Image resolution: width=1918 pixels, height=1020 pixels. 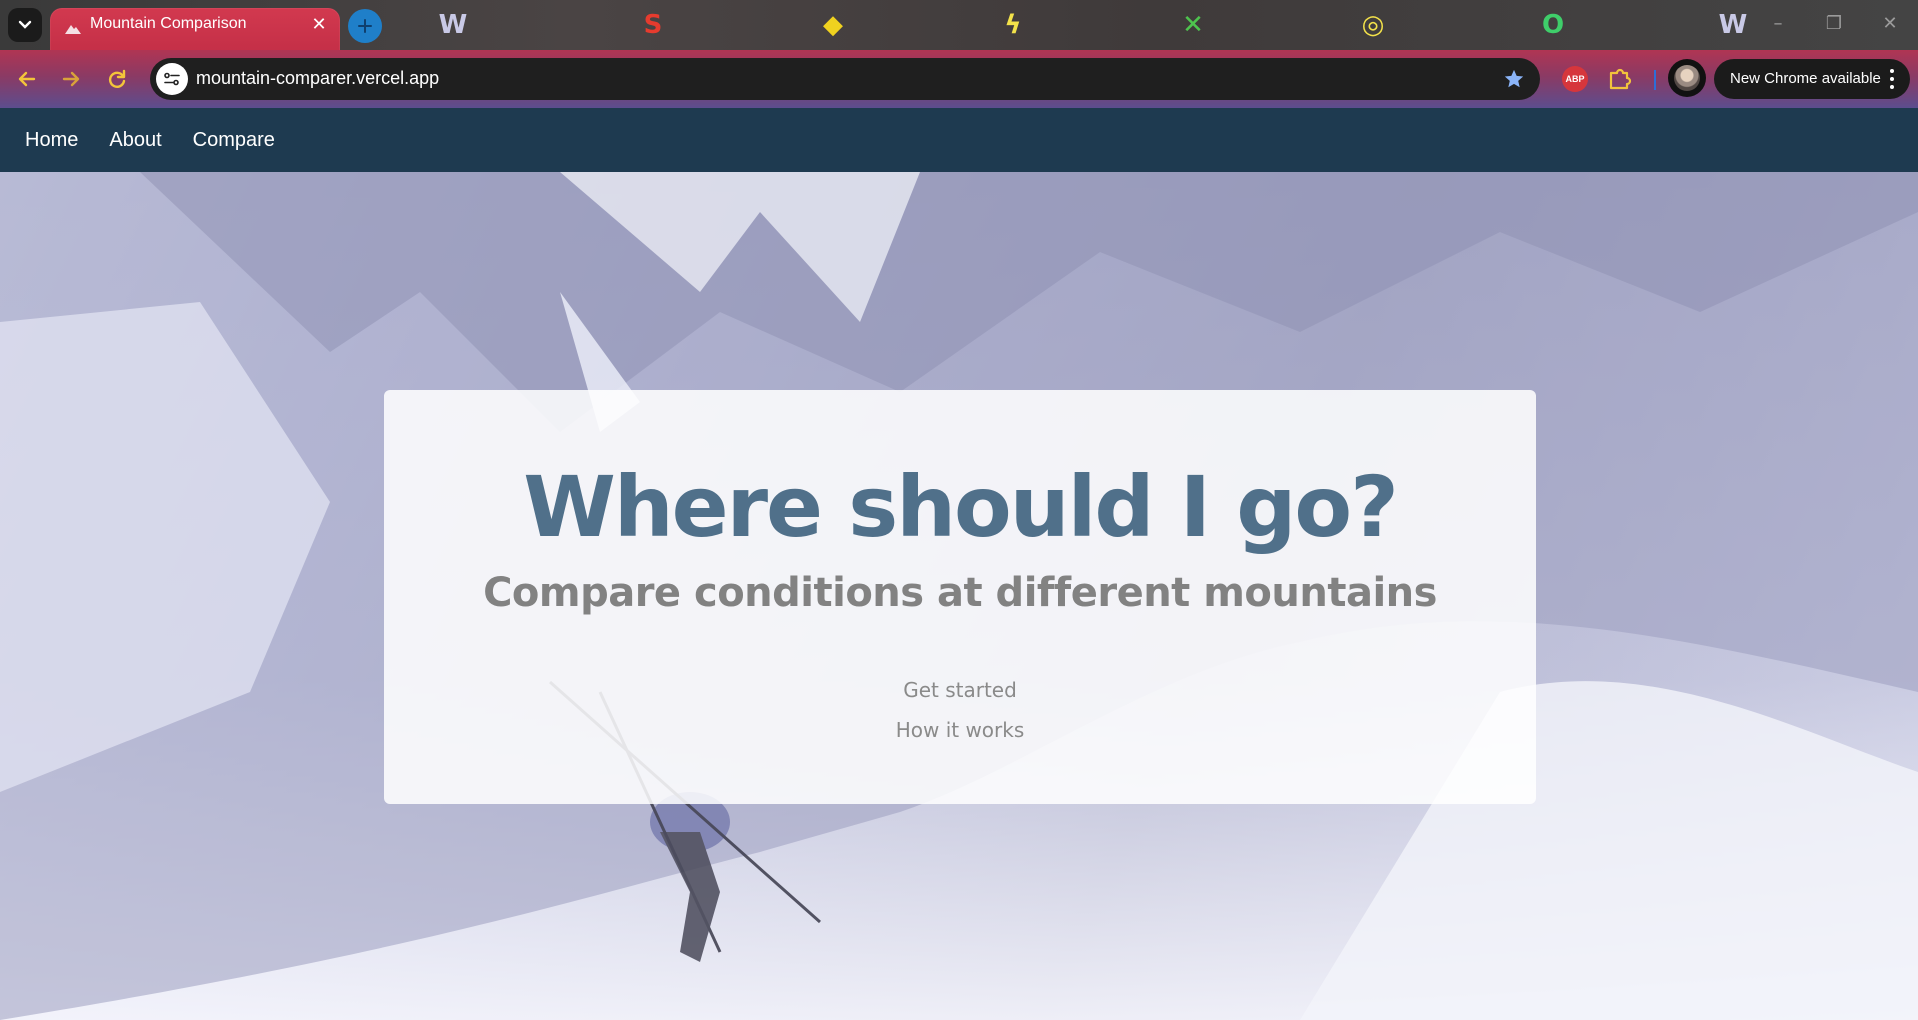 I want to click on nav-link-home: Home, so click(x=51, y=140).